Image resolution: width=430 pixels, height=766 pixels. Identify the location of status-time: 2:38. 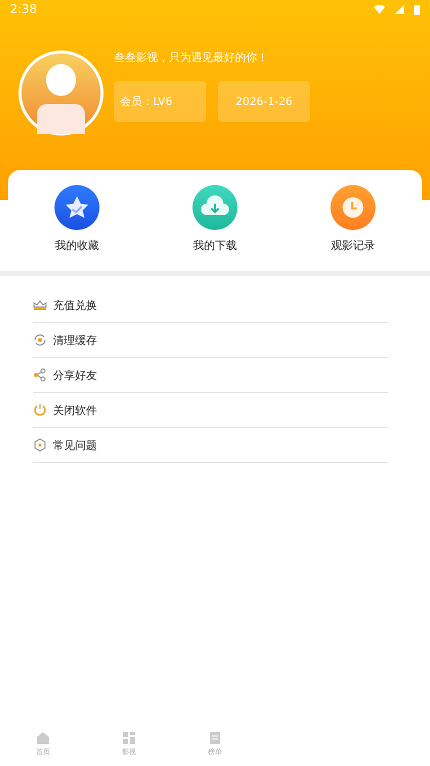
(23, 9).